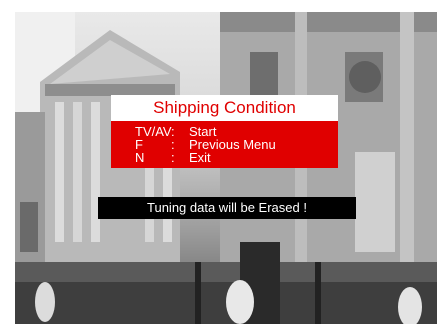 The image size is (439, 324). I want to click on menu-action: Exit, so click(200, 157).